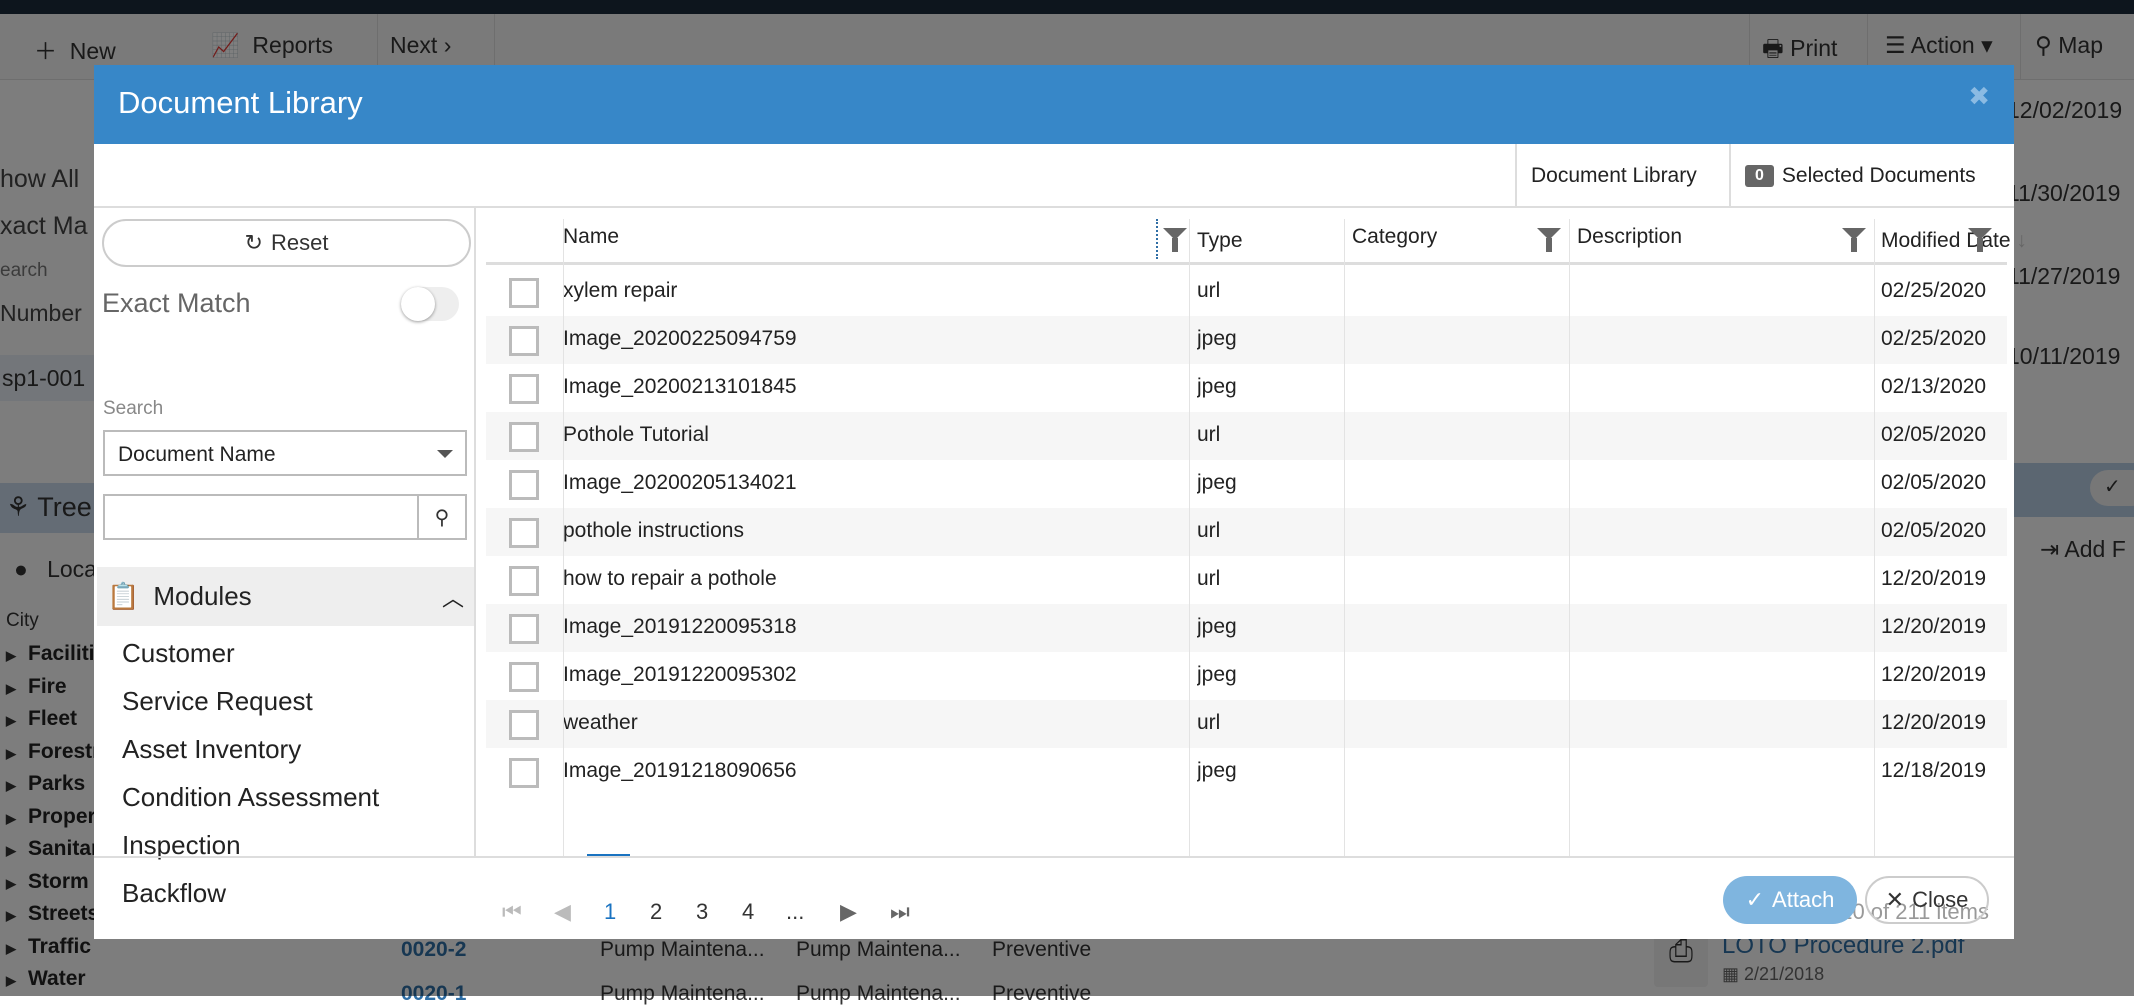  Describe the element at coordinates (299, 242) in the screenshot. I see `reset-label: Reset` at that location.